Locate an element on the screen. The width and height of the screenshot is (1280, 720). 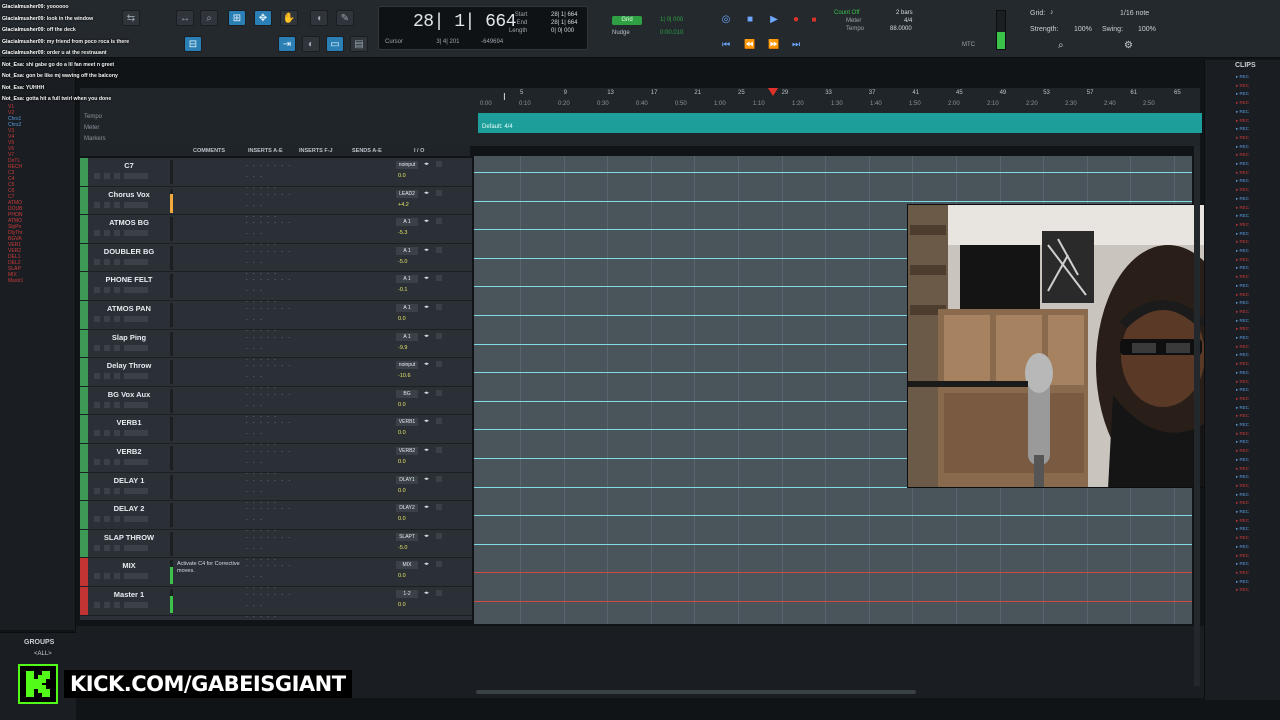
track-name: BG Vox Aux is located at coordinates (129, 394).